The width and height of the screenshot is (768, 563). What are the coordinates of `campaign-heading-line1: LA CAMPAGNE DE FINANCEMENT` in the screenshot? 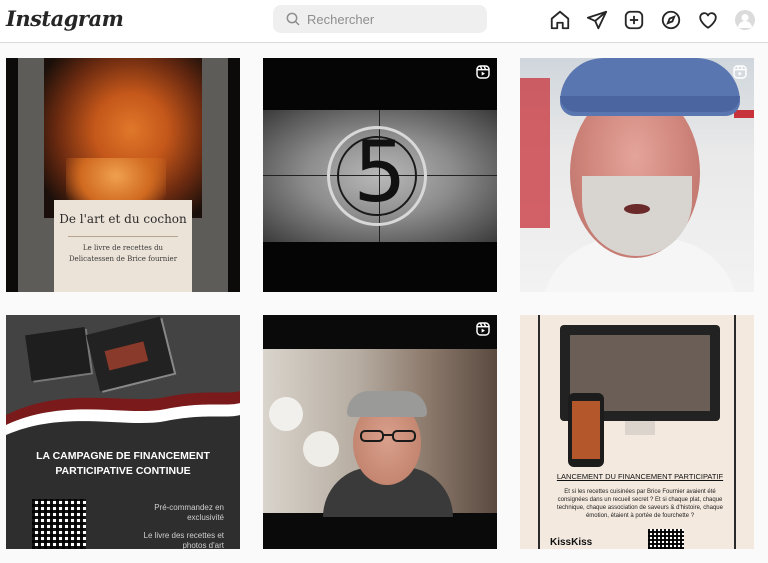 It's located at (123, 456).